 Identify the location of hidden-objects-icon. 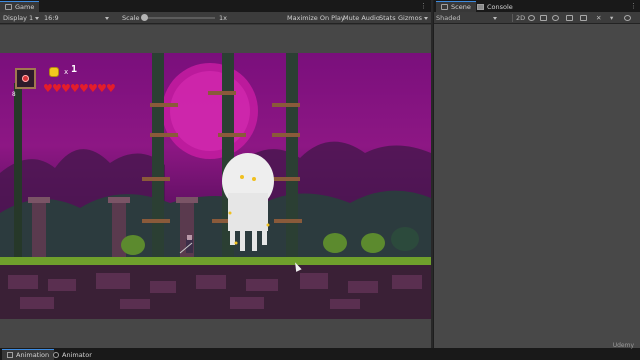
(569, 18).